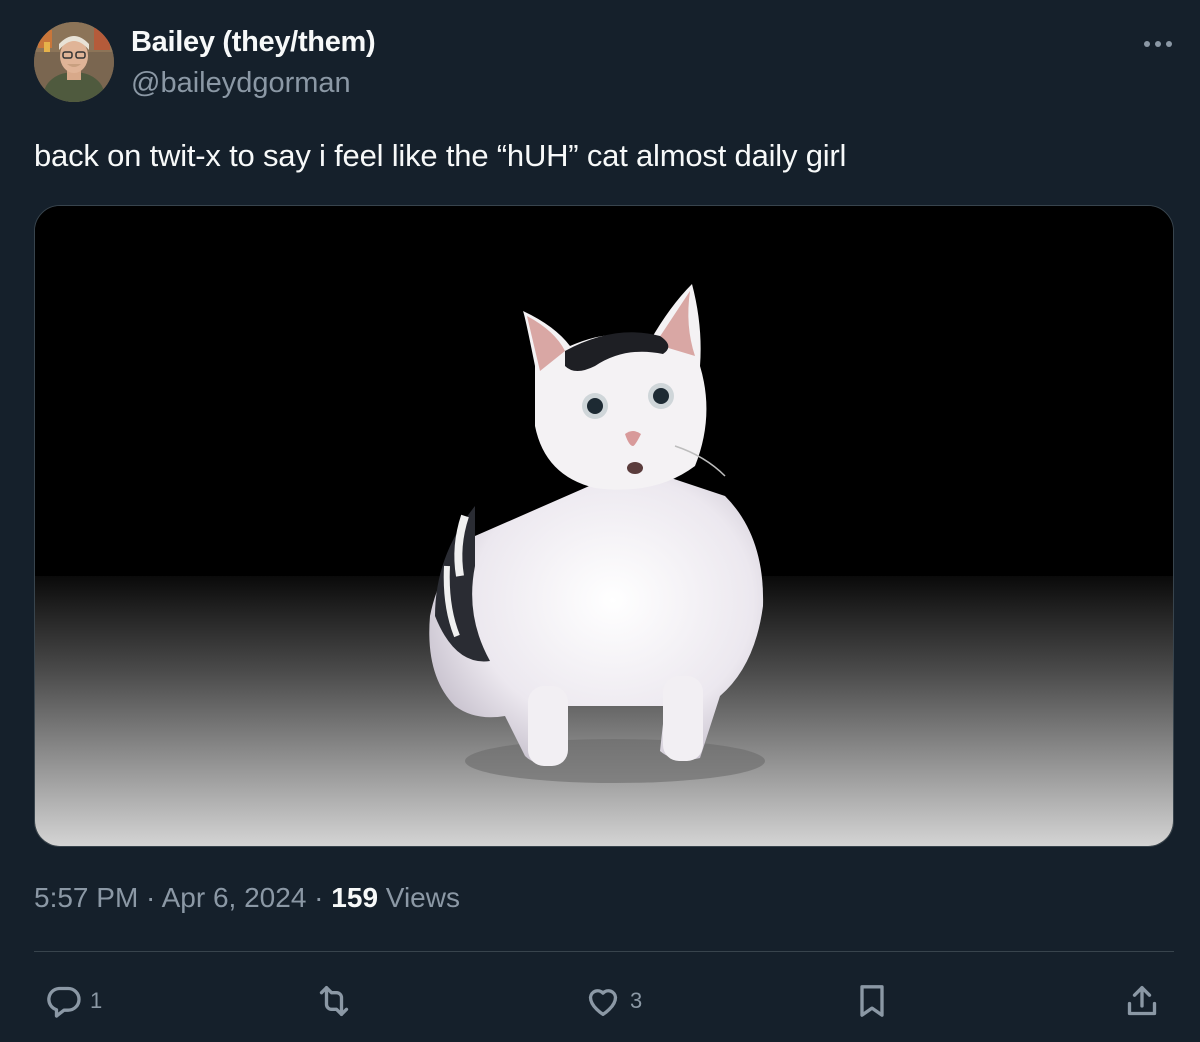 The image size is (1200, 1042). I want to click on avatar-photo-icon, so click(74, 62).